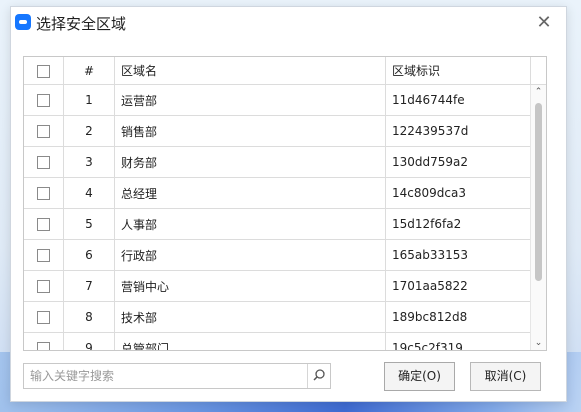  What do you see at coordinates (538, 71) in the screenshot?
I see `header-filler` at bounding box center [538, 71].